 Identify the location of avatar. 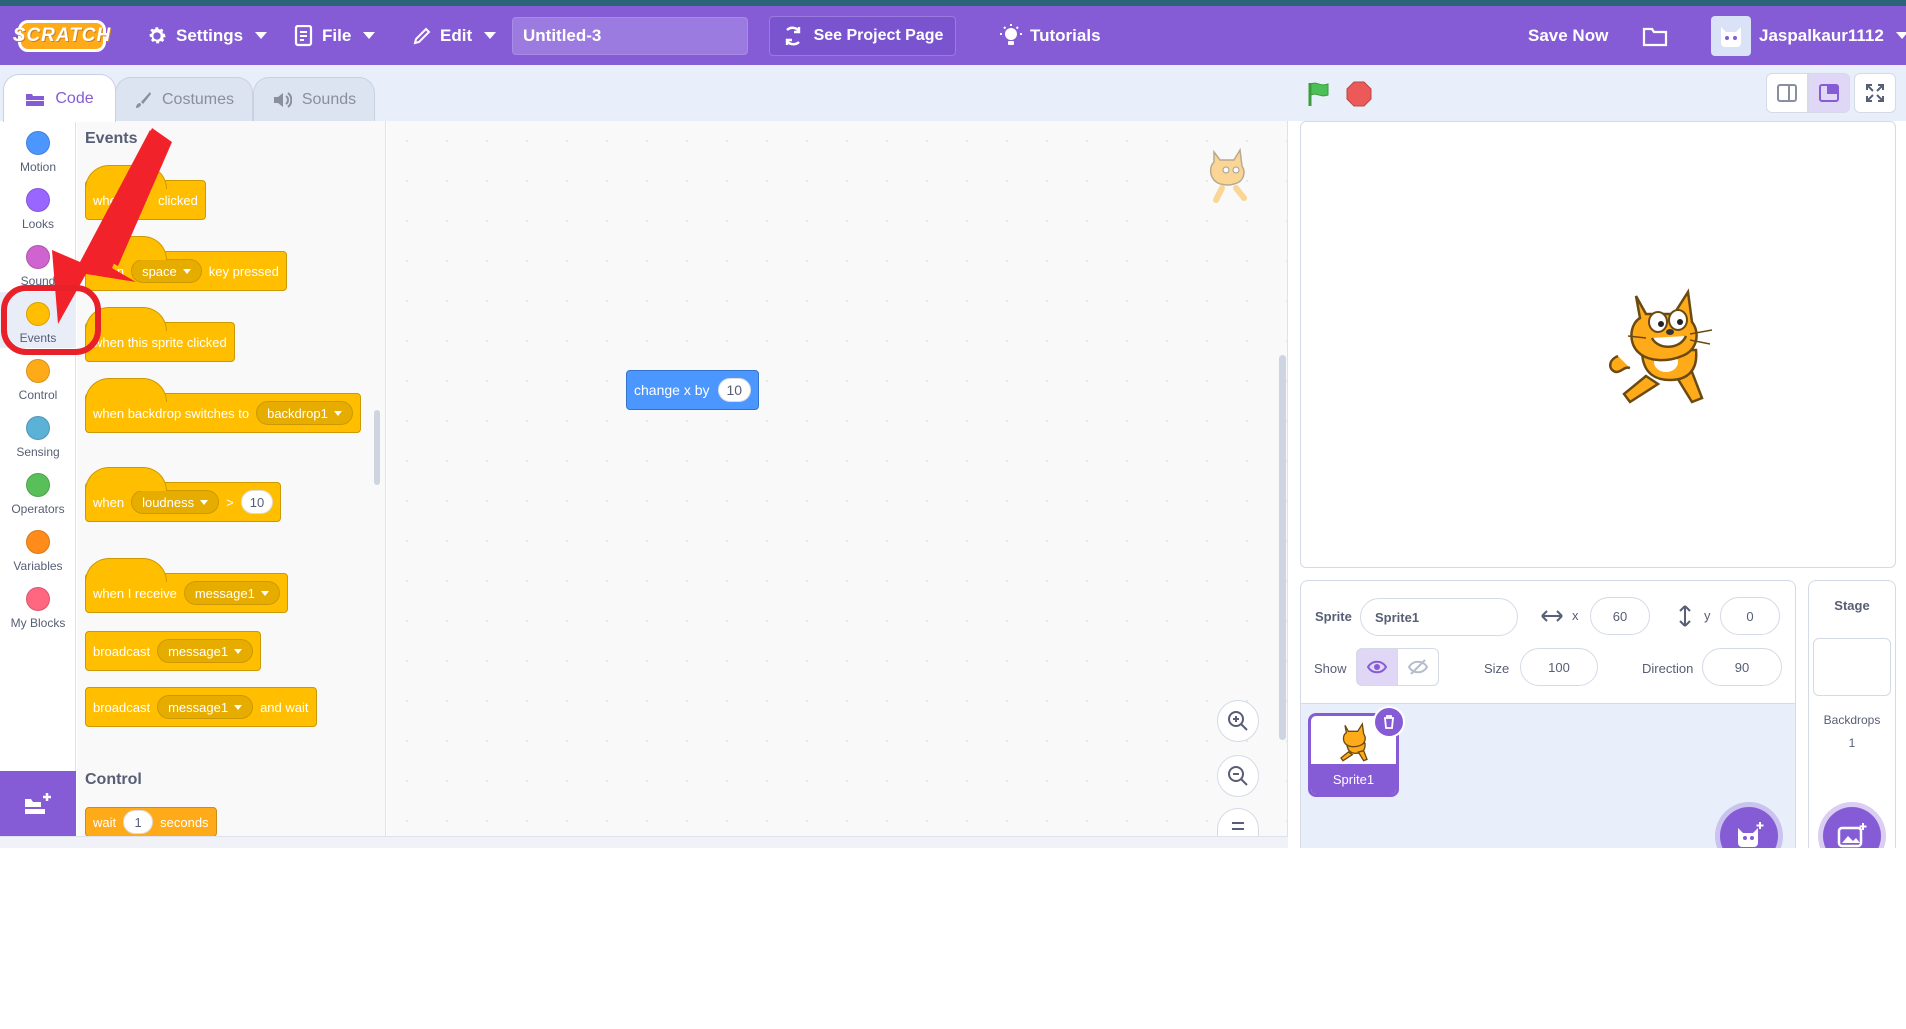
(1731, 35).